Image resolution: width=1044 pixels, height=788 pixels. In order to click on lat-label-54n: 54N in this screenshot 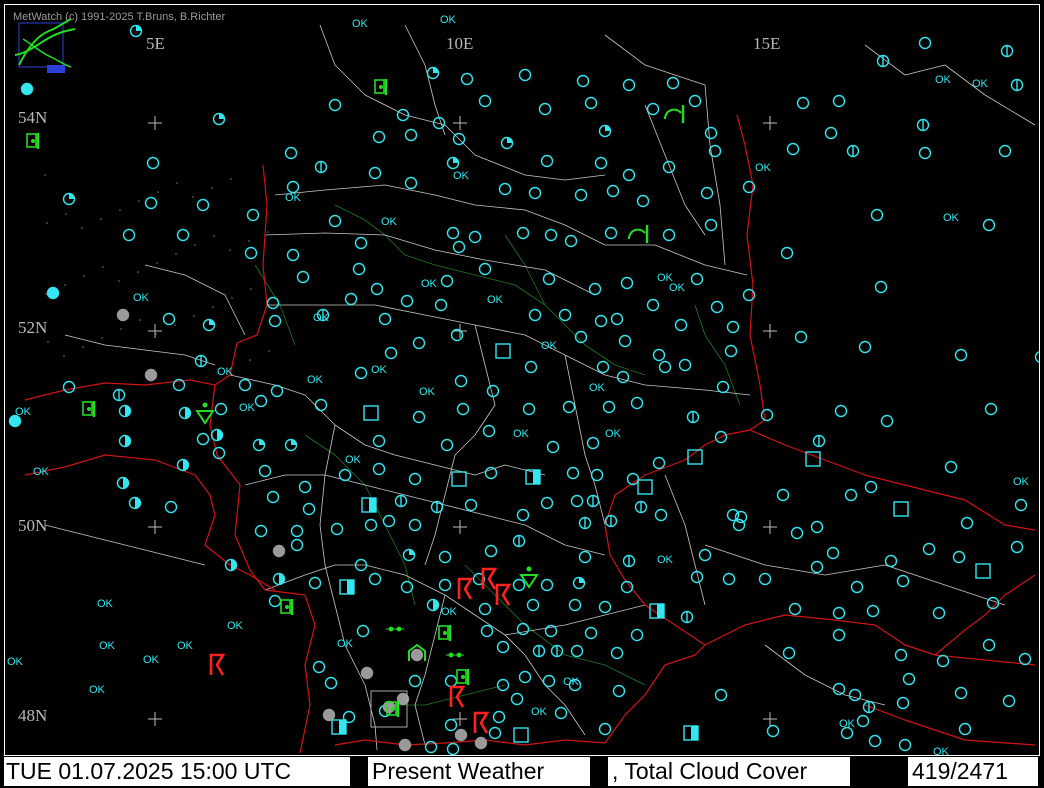, I will do `click(32, 117)`.